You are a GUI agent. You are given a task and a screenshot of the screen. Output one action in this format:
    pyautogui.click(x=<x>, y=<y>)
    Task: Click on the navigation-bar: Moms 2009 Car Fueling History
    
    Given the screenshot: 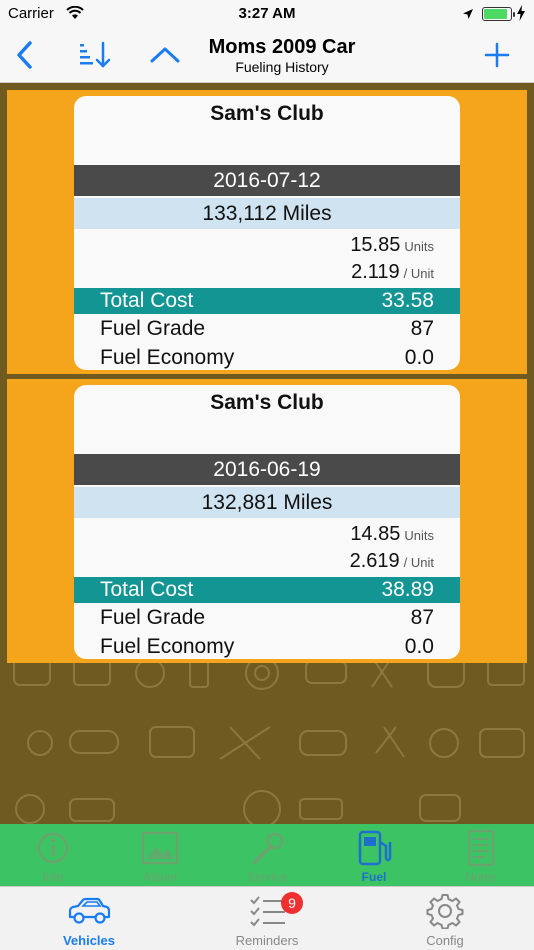 What is the action you would take?
    pyautogui.click(x=267, y=55)
    